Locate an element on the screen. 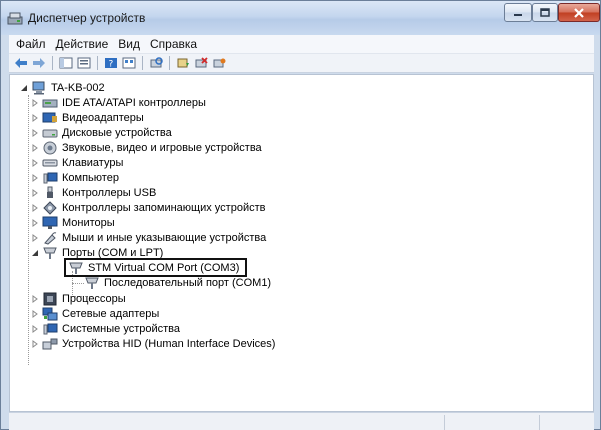  category-label: Порты (COM и LPT) is located at coordinates (113, 252).